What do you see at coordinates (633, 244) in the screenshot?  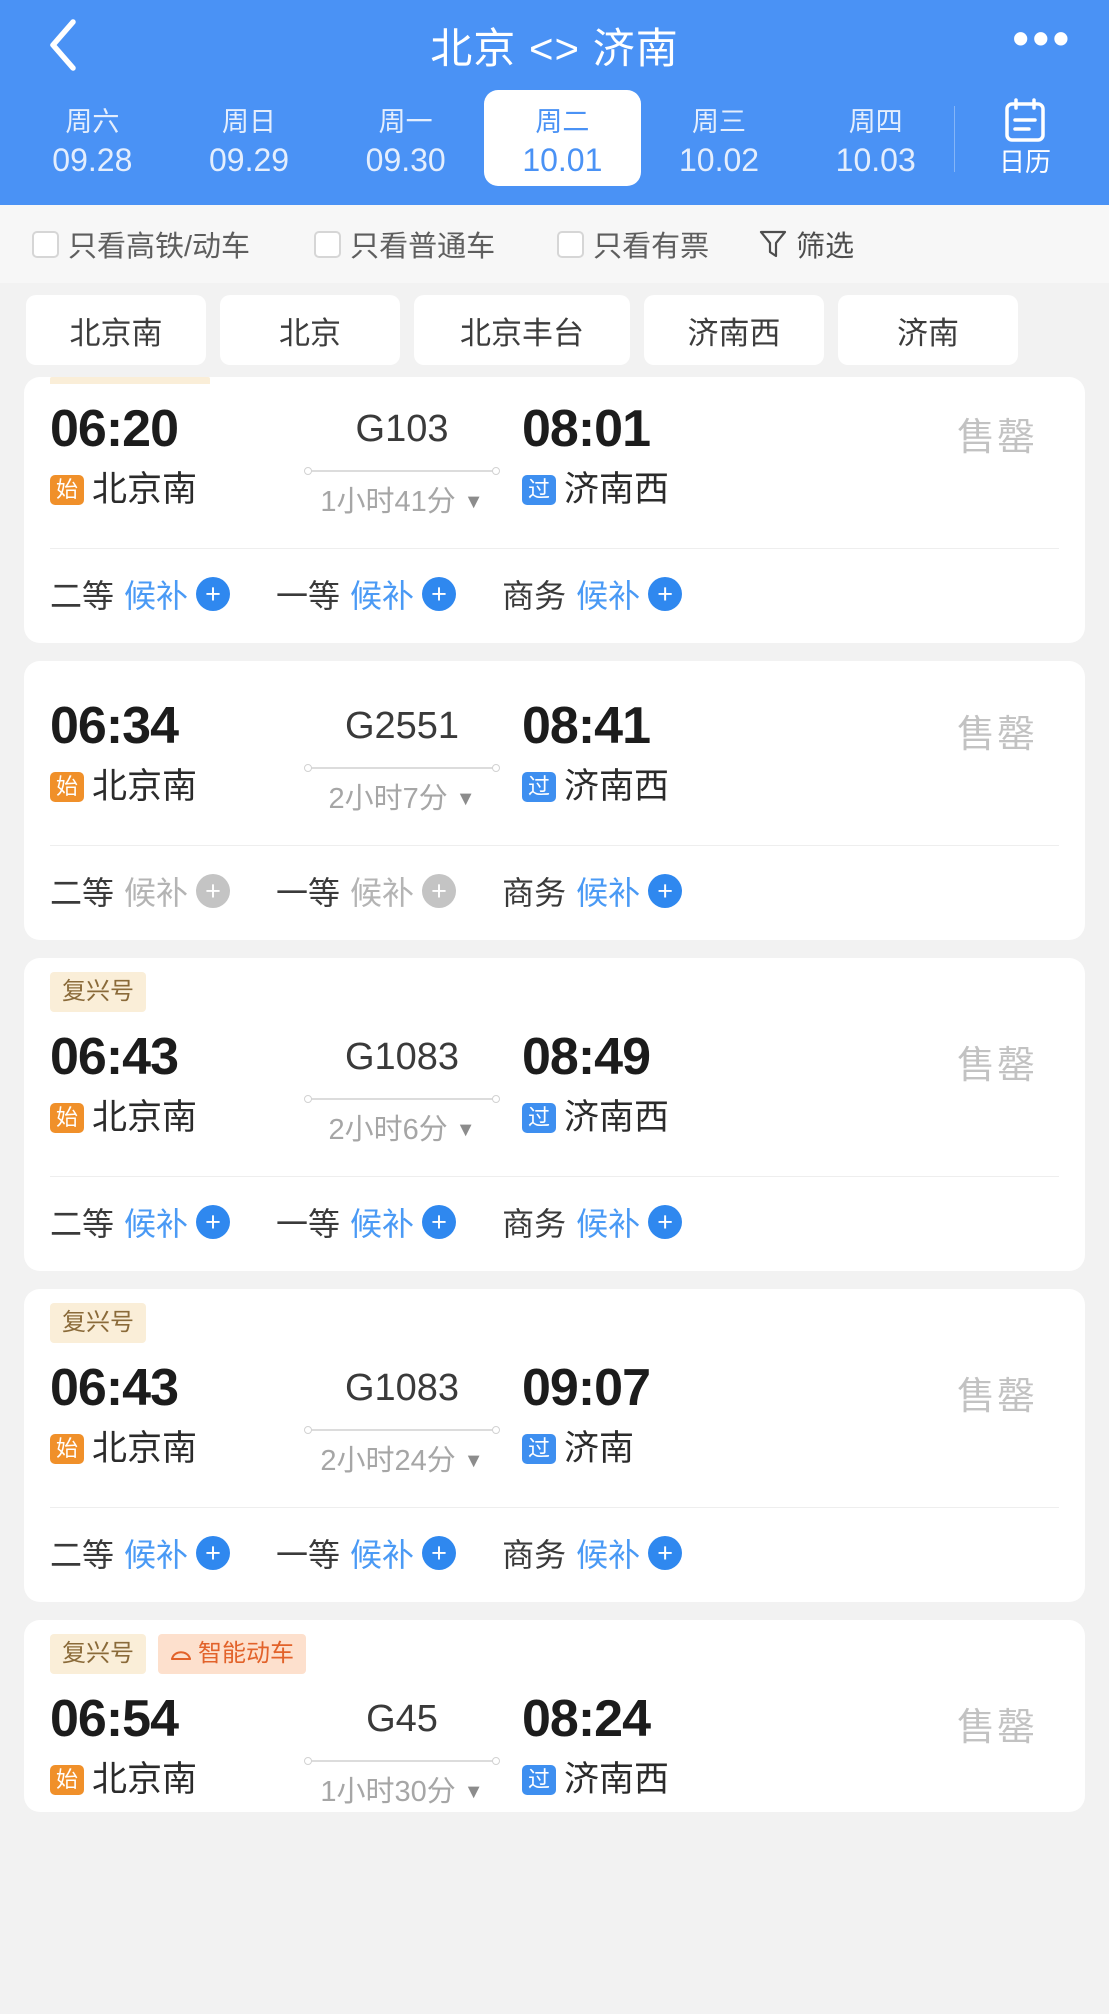 I see `filter-available-only-checkbox: 只看有票` at bounding box center [633, 244].